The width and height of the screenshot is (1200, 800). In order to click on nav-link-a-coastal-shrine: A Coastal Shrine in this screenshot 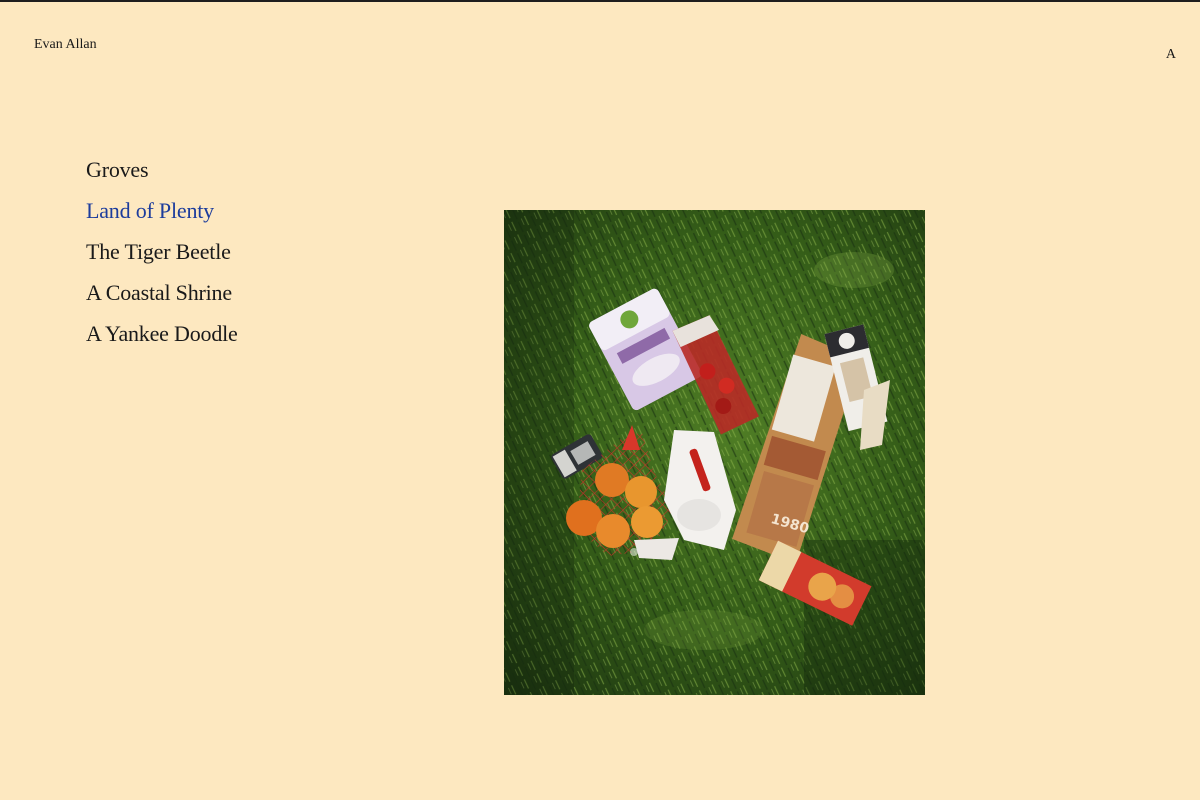, I will do `click(159, 292)`.